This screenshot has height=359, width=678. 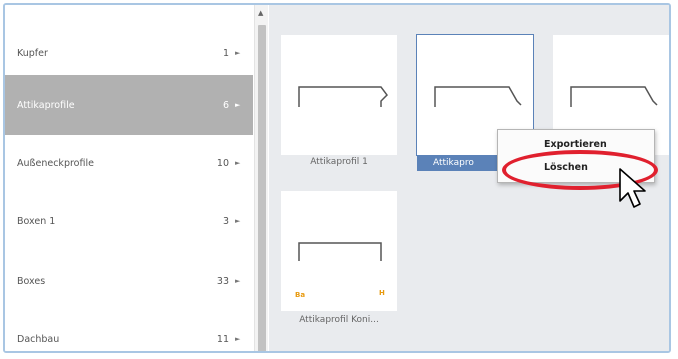 What do you see at coordinates (343, 96) in the screenshot?
I see `profile-preview-icon` at bounding box center [343, 96].